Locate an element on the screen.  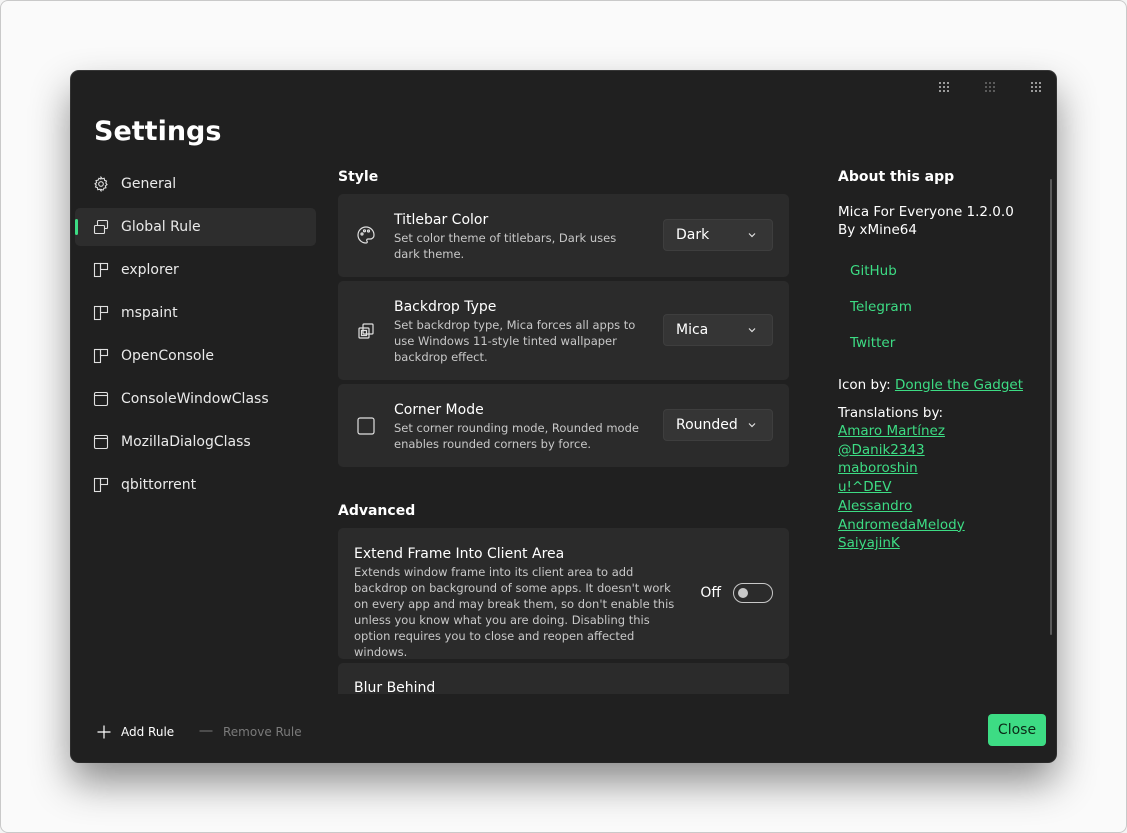
dropdown-value: Rounded is located at coordinates (707, 425).